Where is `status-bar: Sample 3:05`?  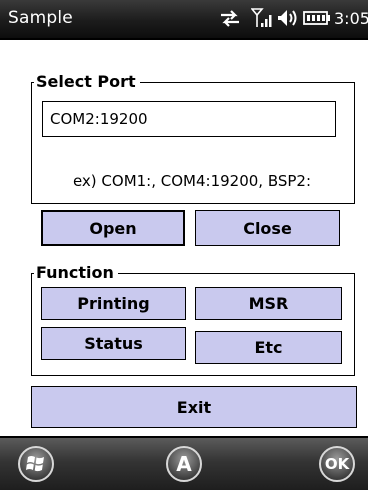 status-bar: Sample 3:05 is located at coordinates (184, 19).